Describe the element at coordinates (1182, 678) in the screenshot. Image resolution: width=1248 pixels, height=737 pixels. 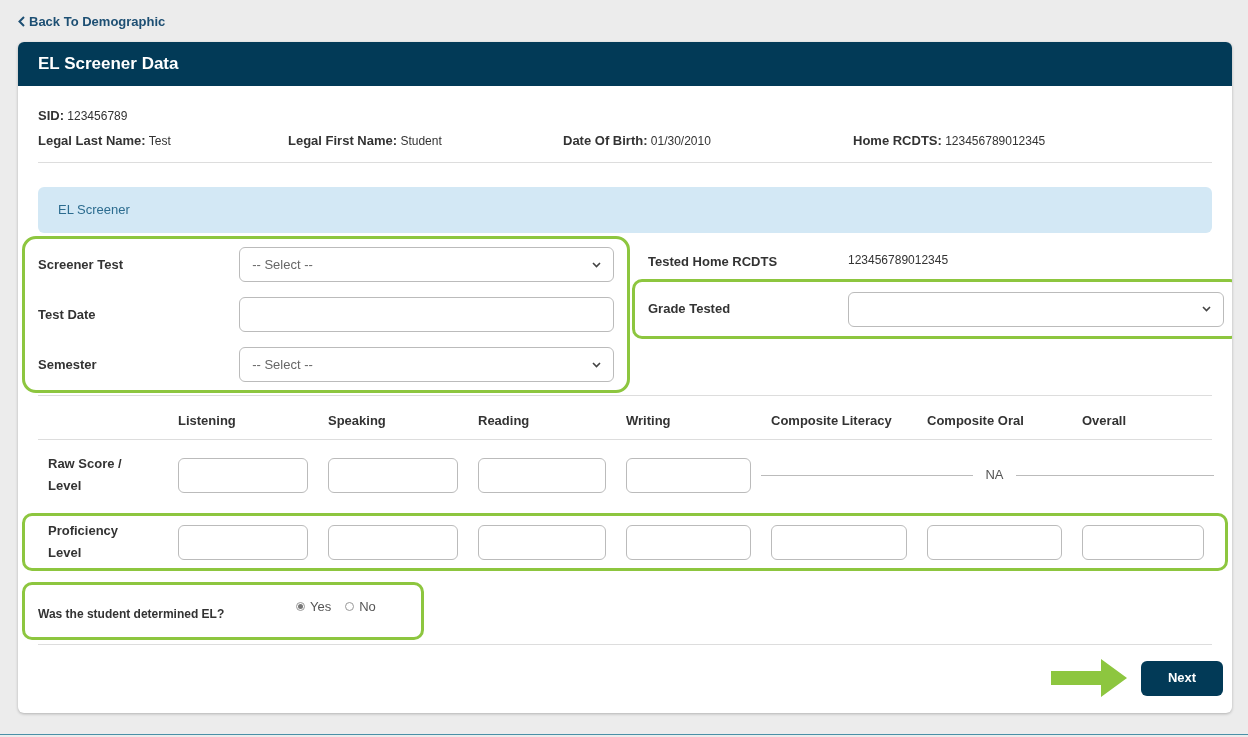
I see `next-button: Next` at that location.